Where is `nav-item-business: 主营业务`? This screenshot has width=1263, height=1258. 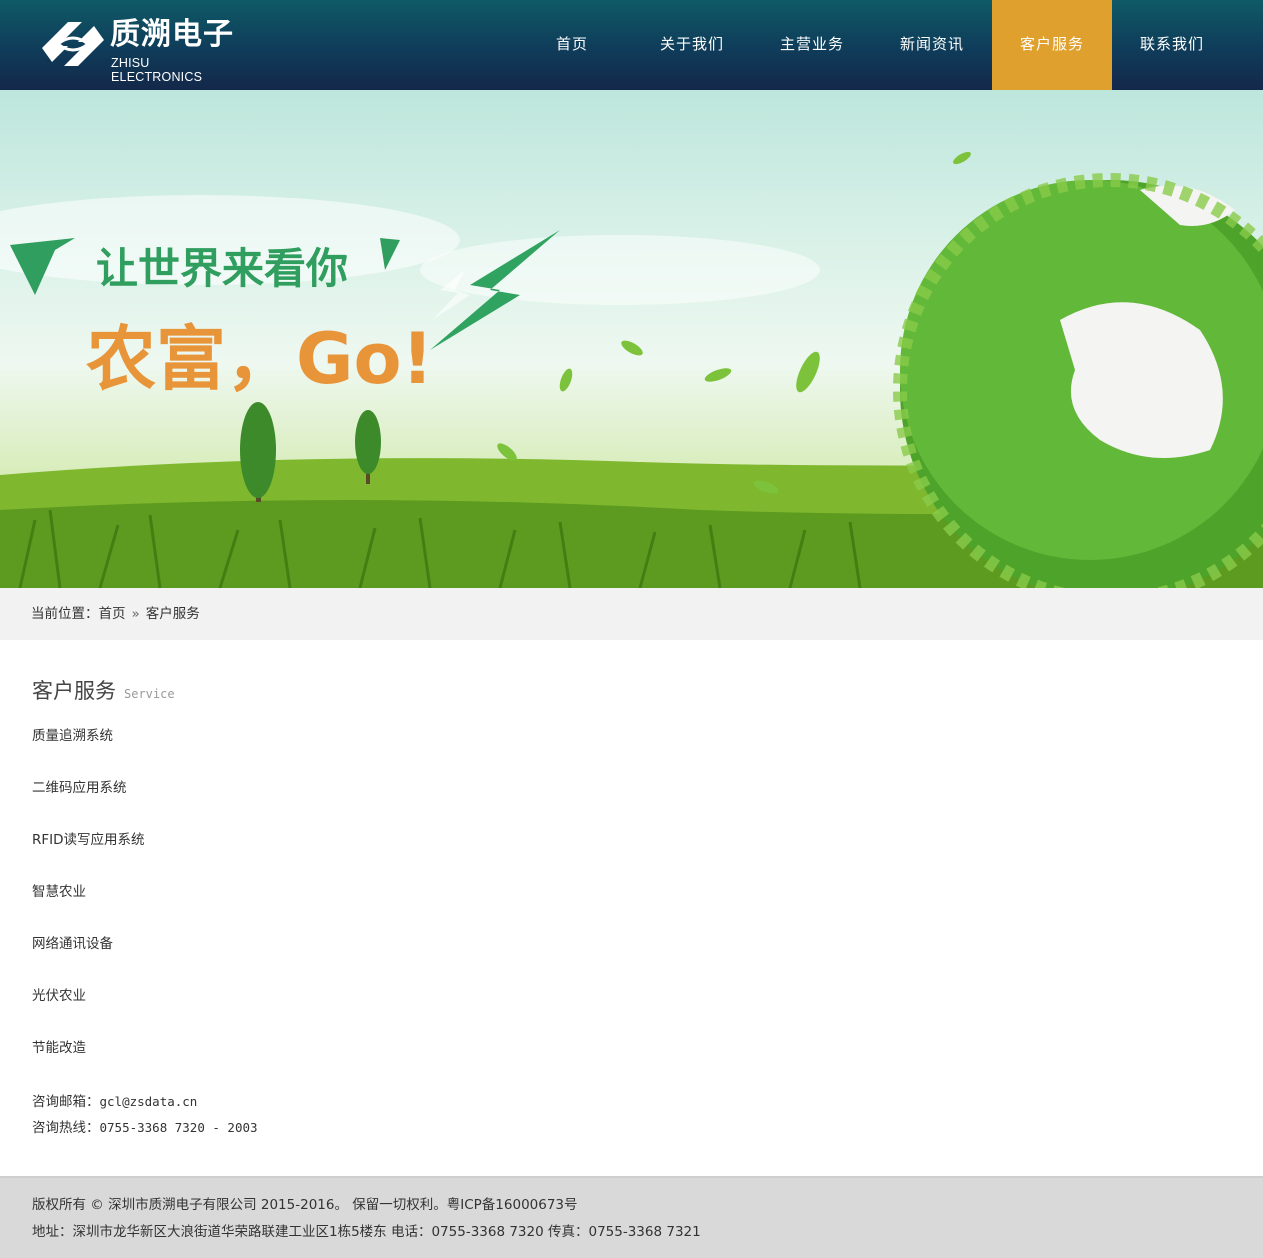
nav-item-business: 主营业务 is located at coordinates (812, 45).